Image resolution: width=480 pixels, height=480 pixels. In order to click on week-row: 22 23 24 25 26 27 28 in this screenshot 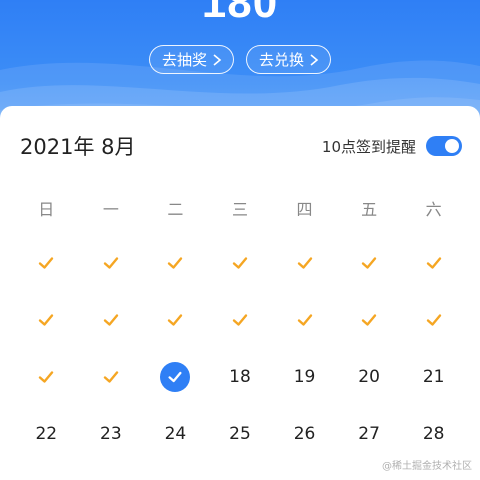, I will do `click(240, 434)`.